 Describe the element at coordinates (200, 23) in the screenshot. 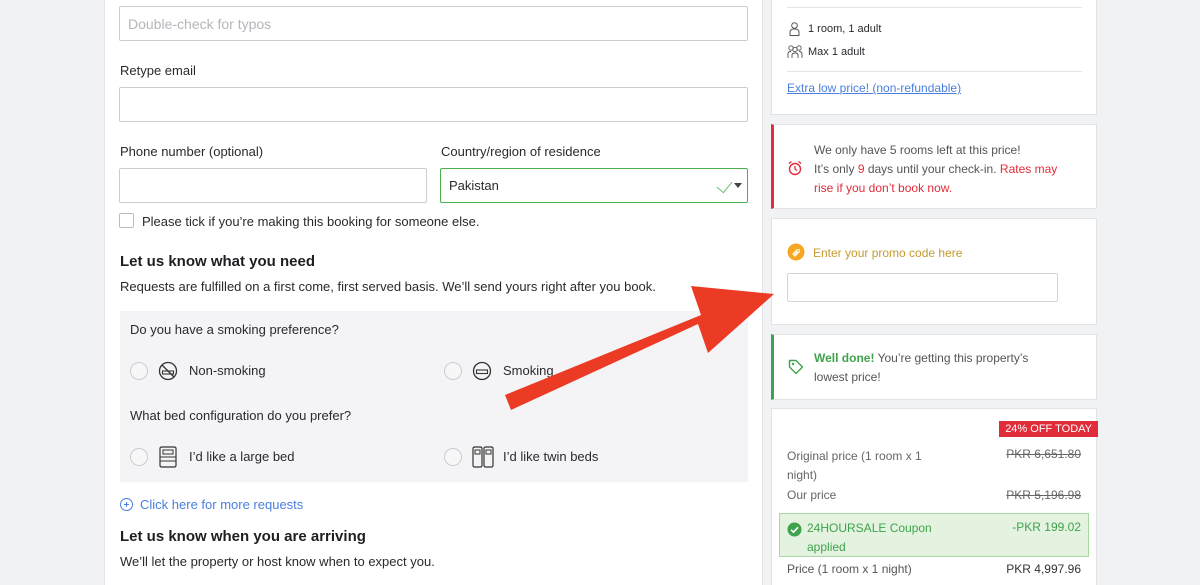

I see `email-placeholder: Double-check for typos` at that location.